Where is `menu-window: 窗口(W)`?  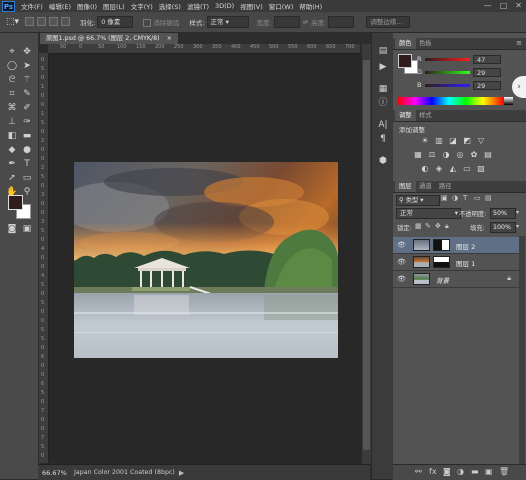
menu-window: 窗口(W) is located at coordinates (281, 6).